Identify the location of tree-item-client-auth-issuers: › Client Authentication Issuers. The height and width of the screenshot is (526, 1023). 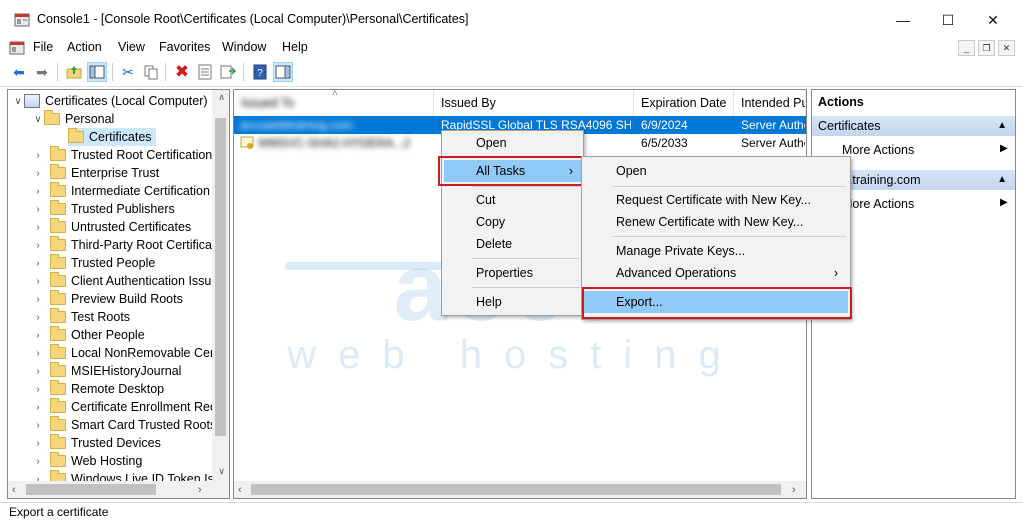
(130, 281).